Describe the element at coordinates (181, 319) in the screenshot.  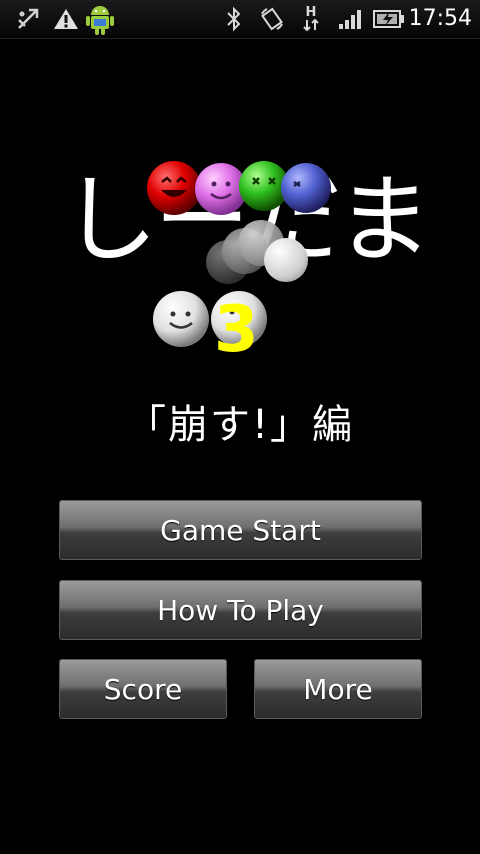
I see `white-smiley-ball` at that location.